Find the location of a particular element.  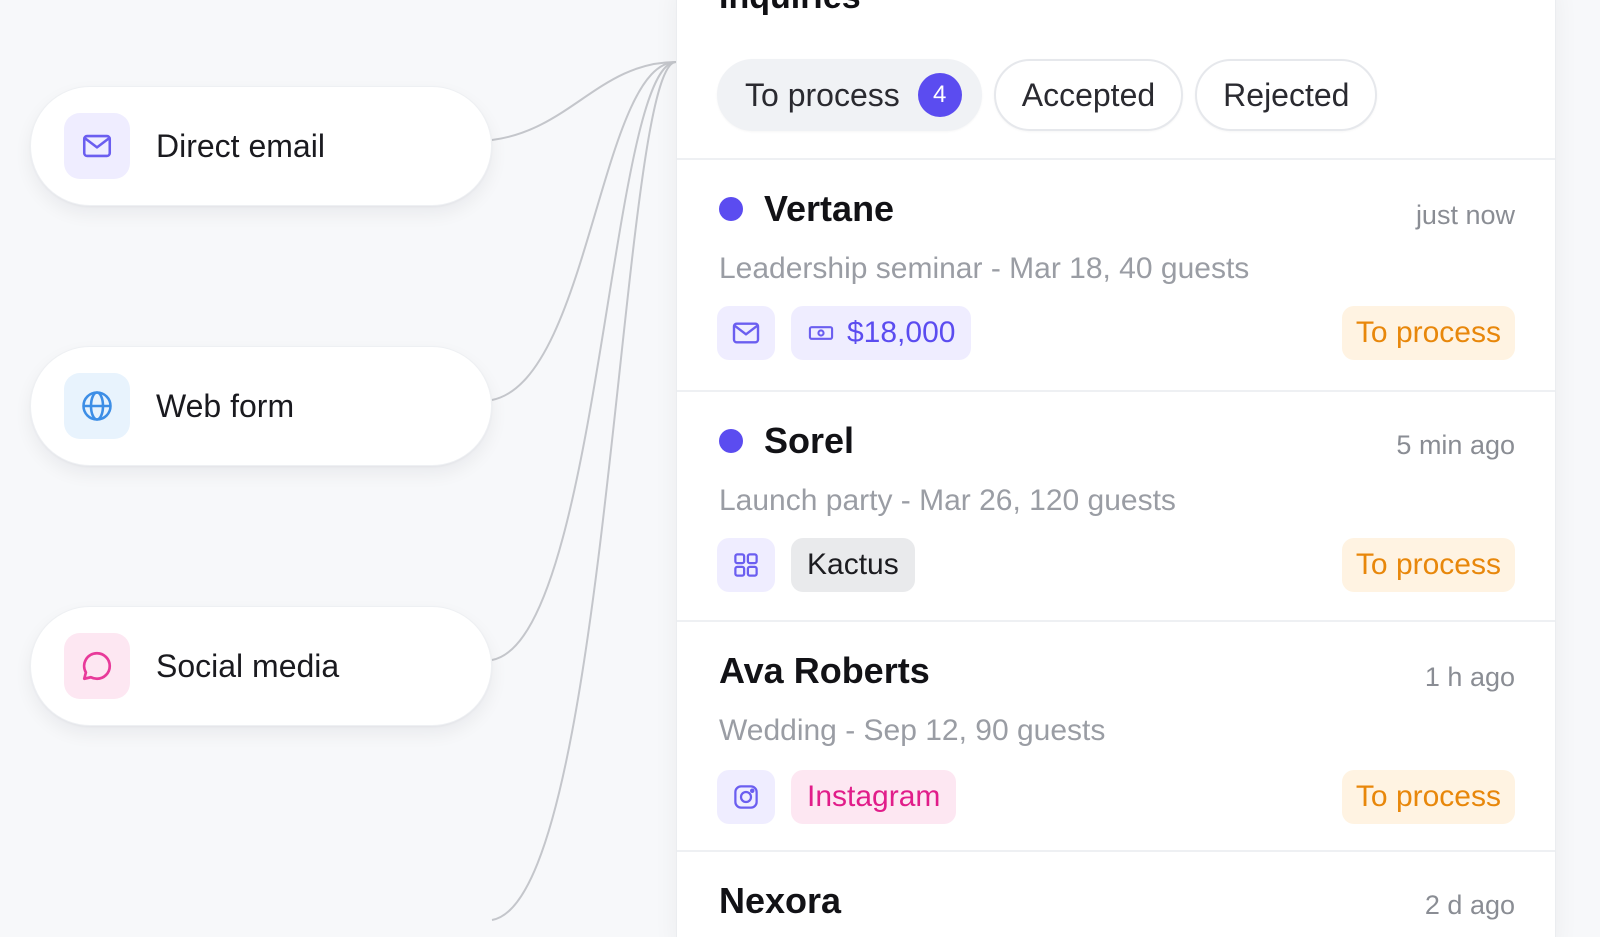

tab-to-process: To process 4 is located at coordinates (849, 95).